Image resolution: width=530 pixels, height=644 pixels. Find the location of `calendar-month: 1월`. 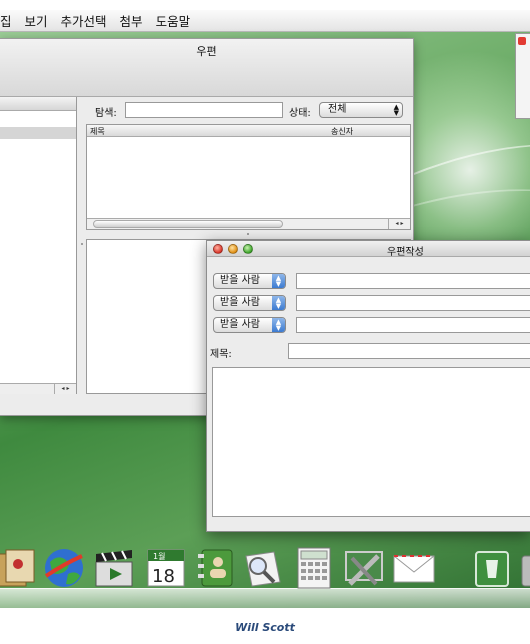

calendar-month: 1월 is located at coordinates (159, 556).